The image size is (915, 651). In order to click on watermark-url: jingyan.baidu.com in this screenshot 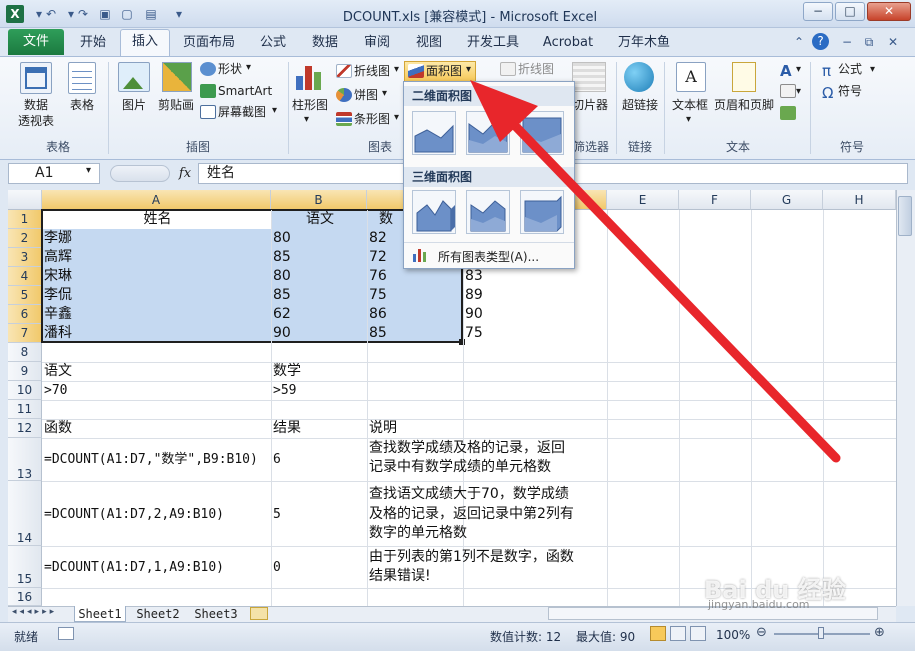, I will do `click(759, 604)`.